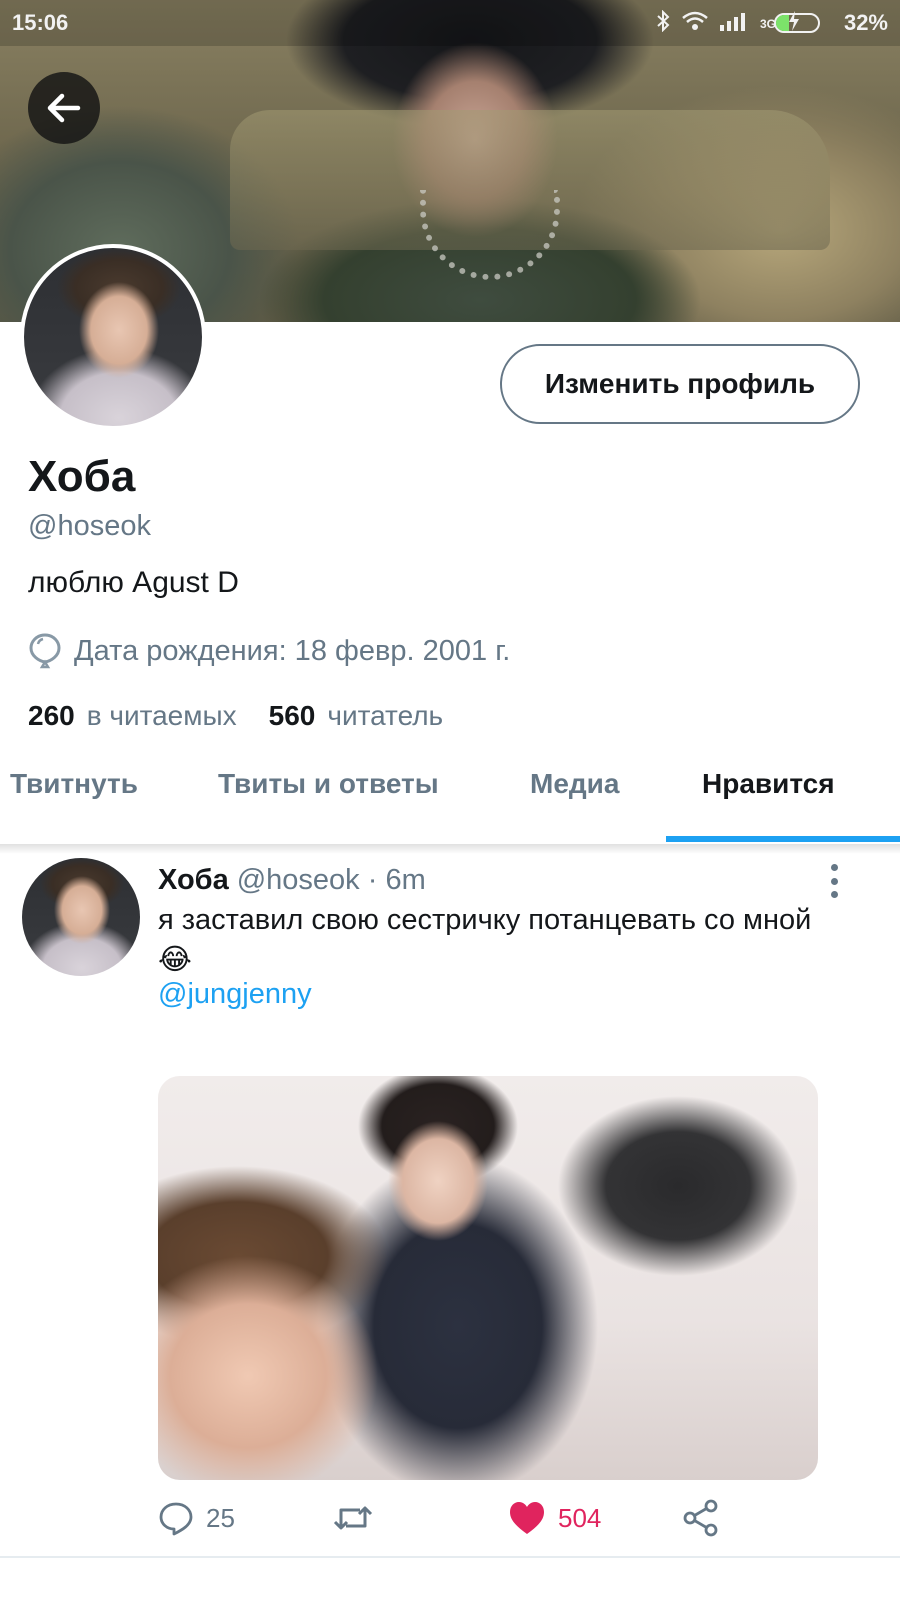  Describe the element at coordinates (176, 1519) in the screenshot. I see `reply-icon` at that location.